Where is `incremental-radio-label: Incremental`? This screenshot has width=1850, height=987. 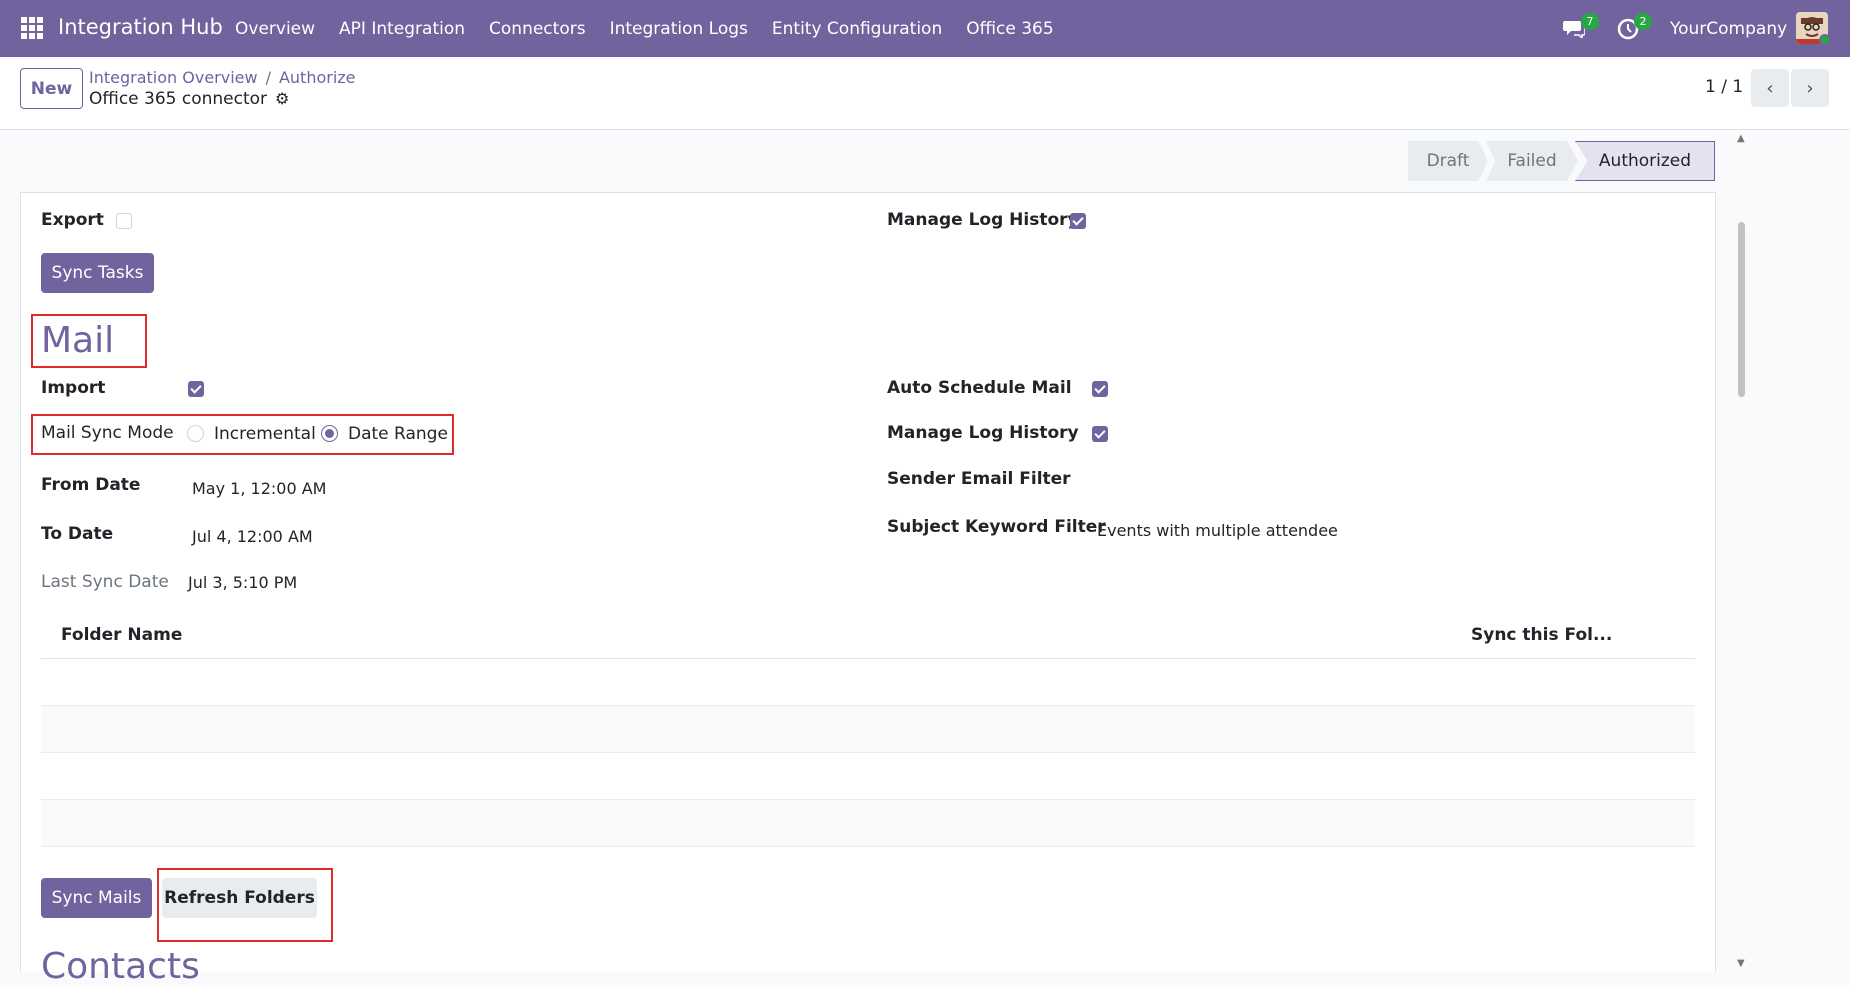
incremental-radio-label: Incremental is located at coordinates (265, 434).